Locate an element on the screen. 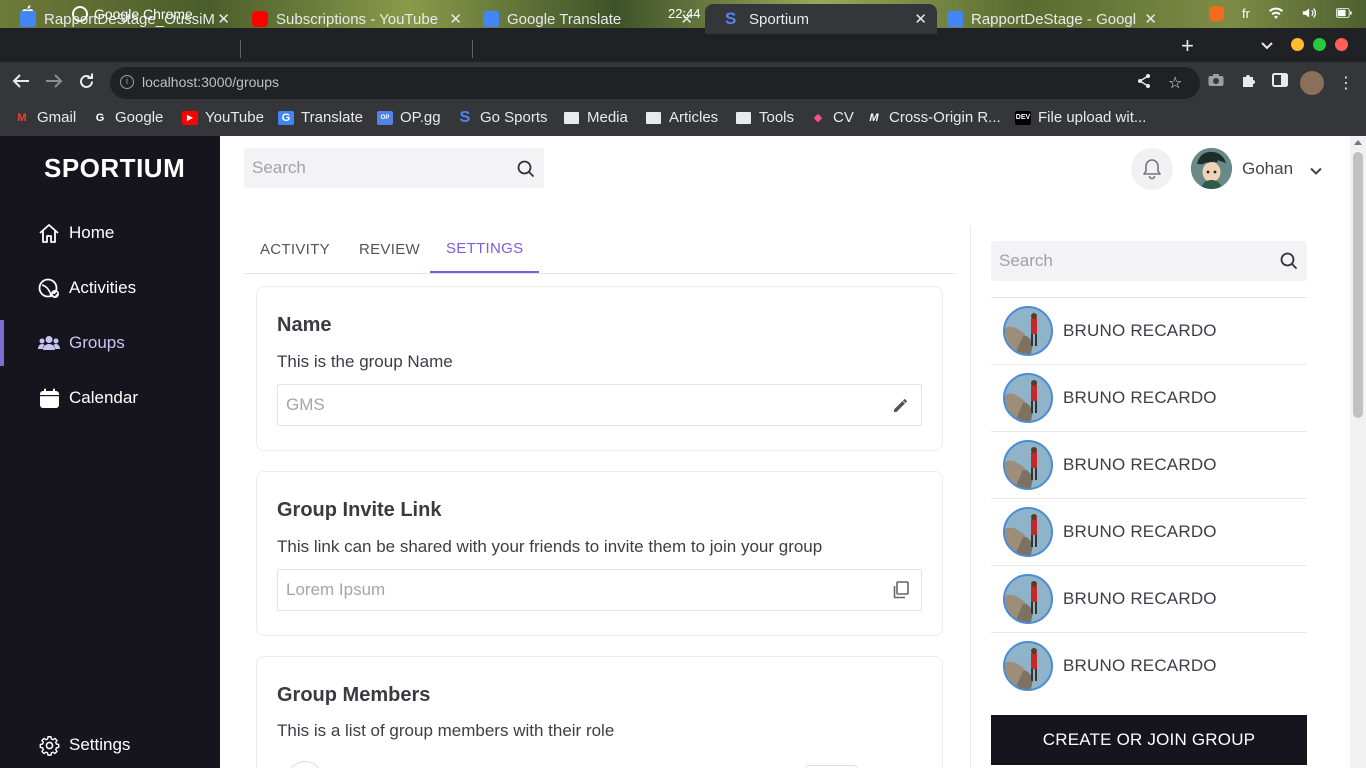 Image resolution: width=1366 pixels, height=768 pixels. close-window-button is located at coordinates (1341, 44).